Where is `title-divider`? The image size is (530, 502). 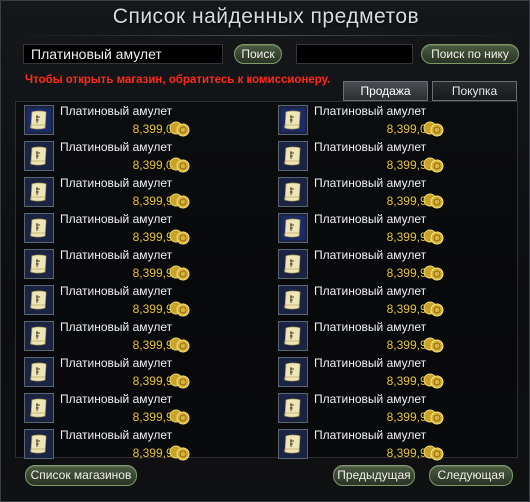 title-divider is located at coordinates (265, 35).